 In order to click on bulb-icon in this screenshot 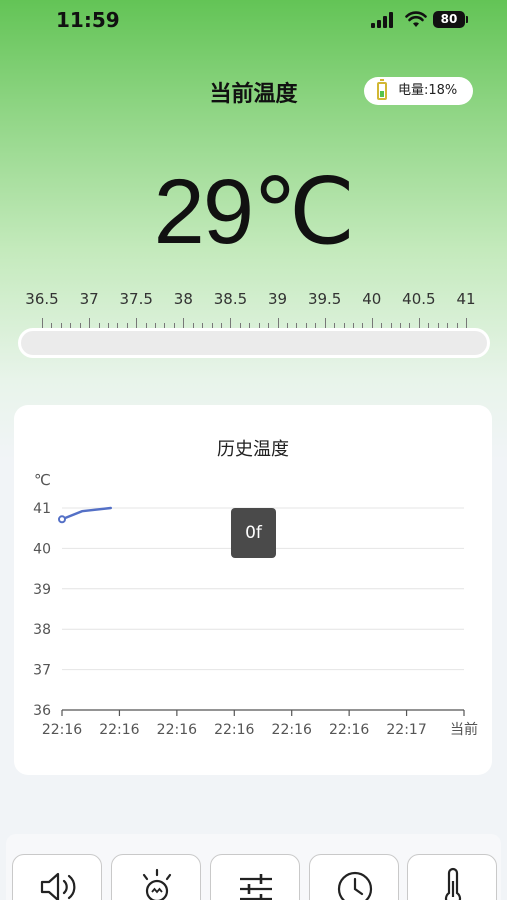, I will do `click(157, 884)`.